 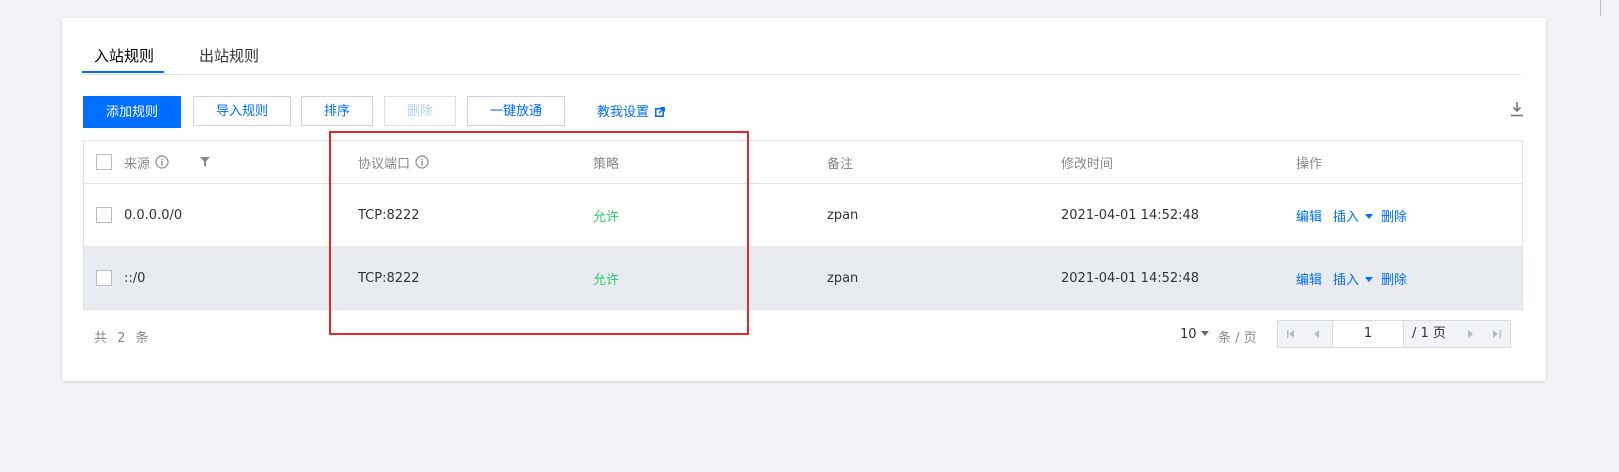 I want to click on pagination: 1 / 1 页, so click(x=1394, y=334).